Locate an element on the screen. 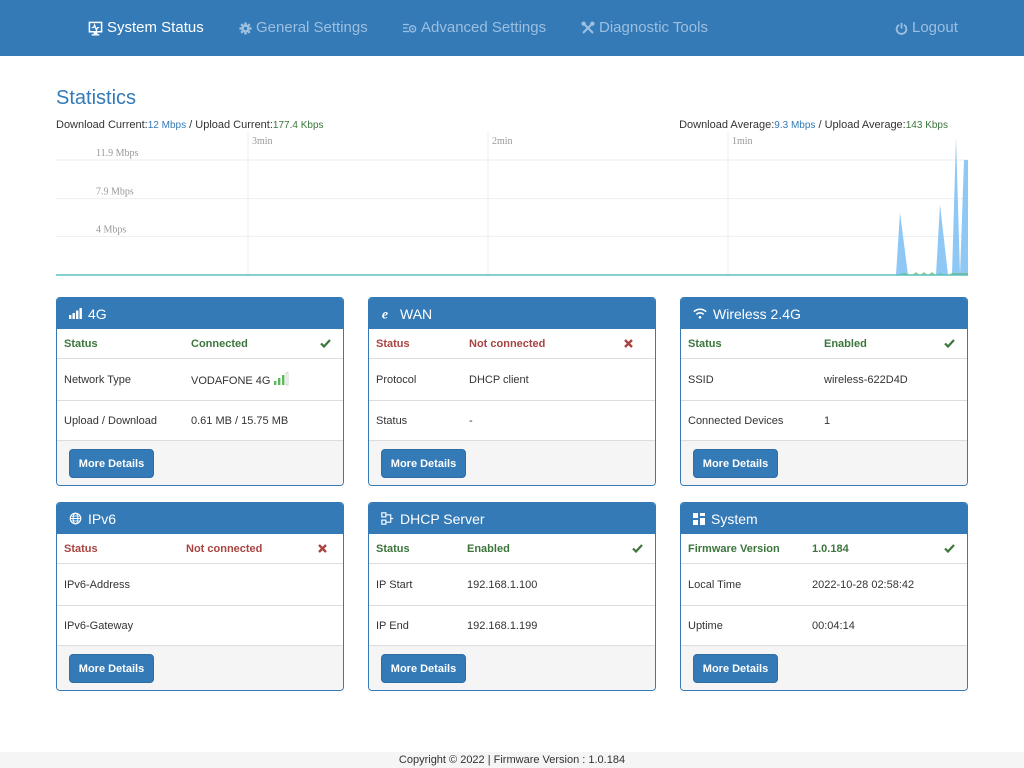 The image size is (1024, 768). nav-label: Advanced Settings is located at coordinates (484, 27).